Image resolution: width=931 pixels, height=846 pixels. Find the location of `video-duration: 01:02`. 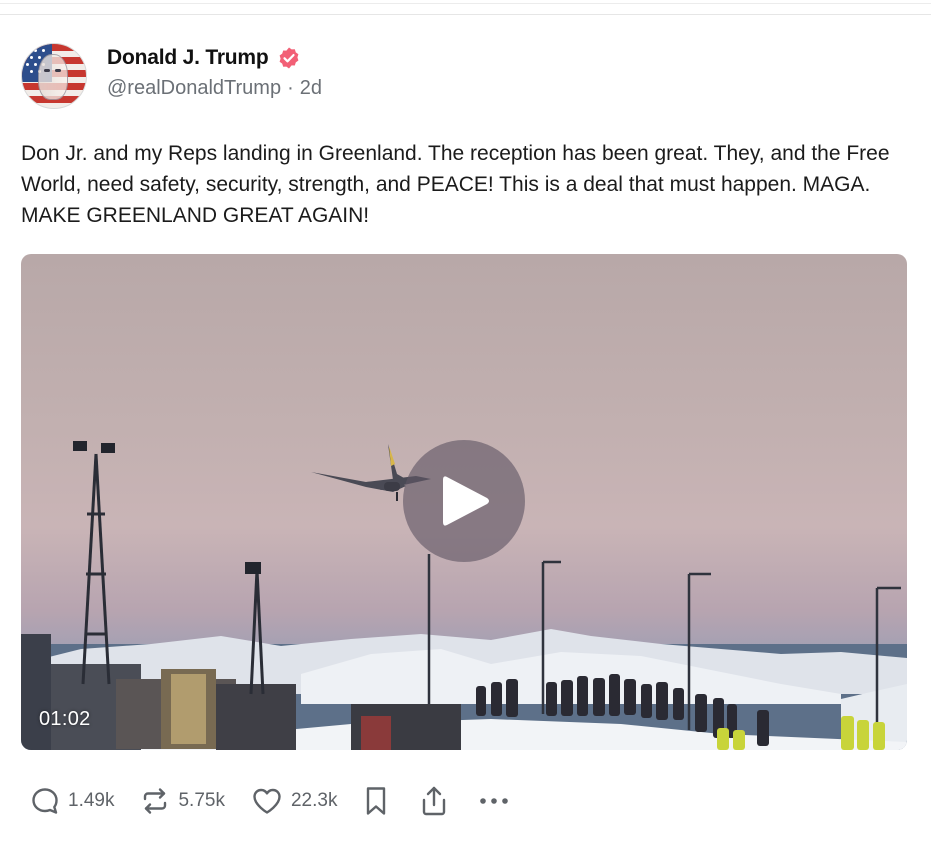

video-duration: 01:02 is located at coordinates (65, 719).